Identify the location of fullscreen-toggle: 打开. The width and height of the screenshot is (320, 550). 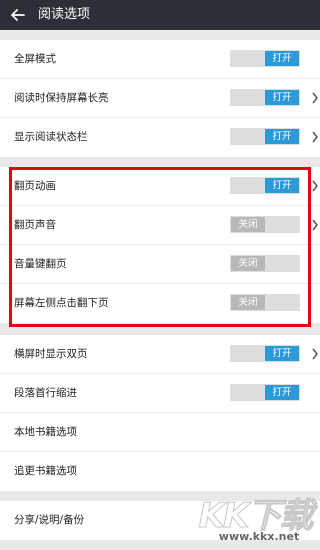
(265, 58).